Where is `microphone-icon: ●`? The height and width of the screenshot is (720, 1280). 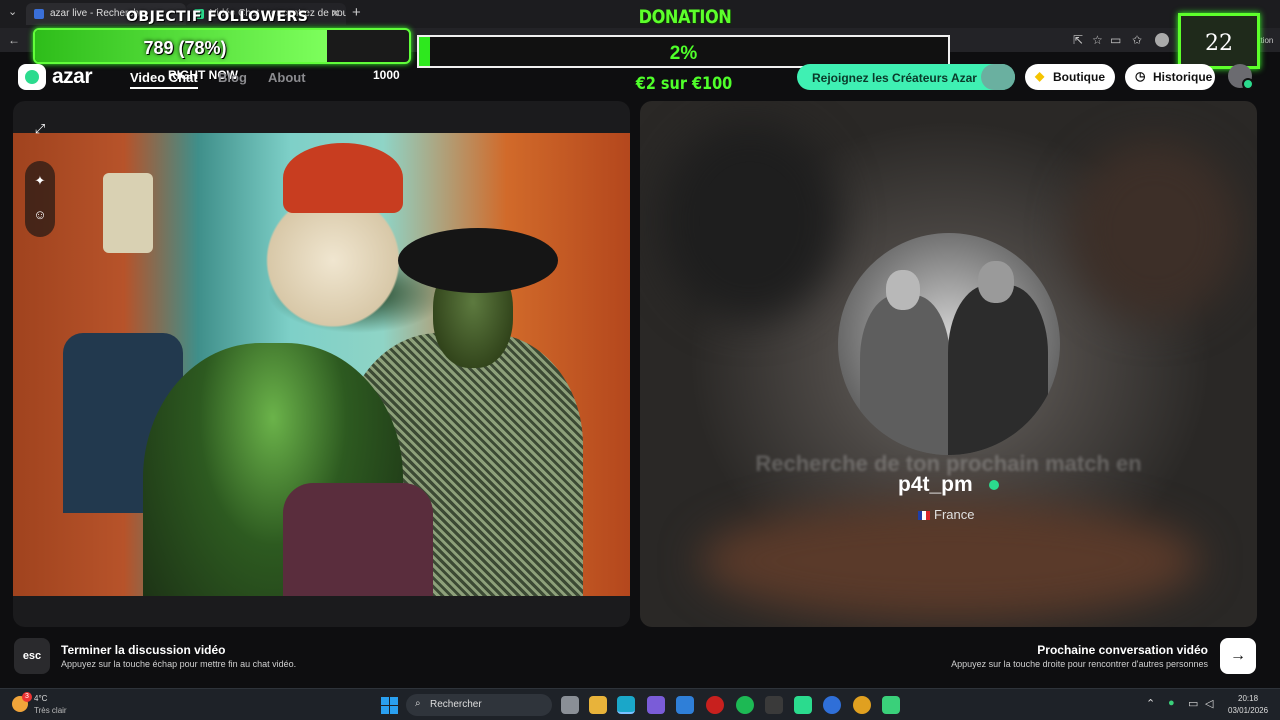
microphone-icon: ● is located at coordinates (1171, 703).